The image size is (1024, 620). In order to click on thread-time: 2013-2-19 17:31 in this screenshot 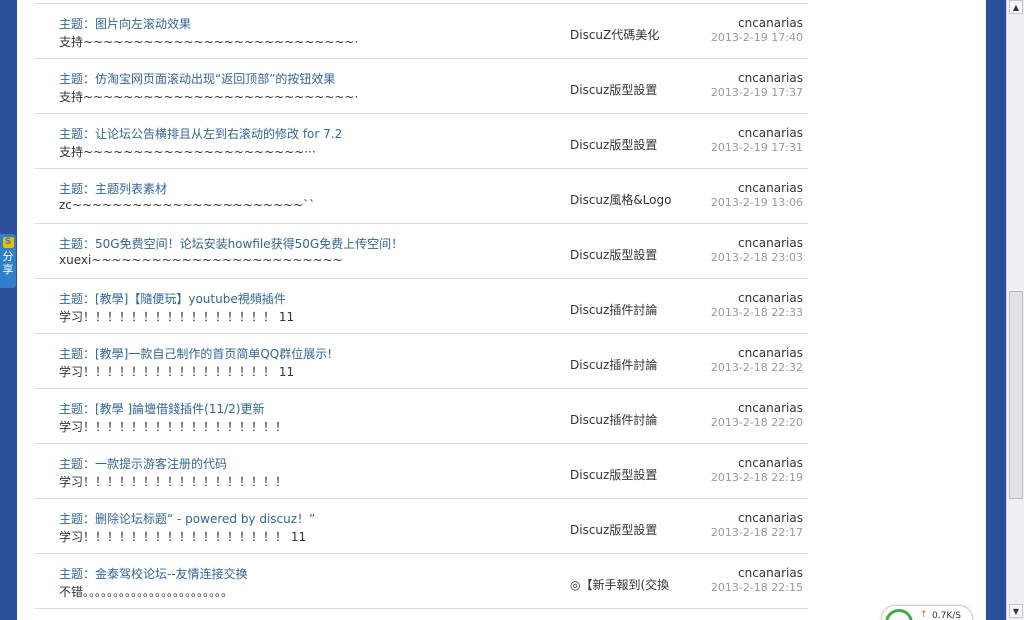, I will do `click(756, 147)`.